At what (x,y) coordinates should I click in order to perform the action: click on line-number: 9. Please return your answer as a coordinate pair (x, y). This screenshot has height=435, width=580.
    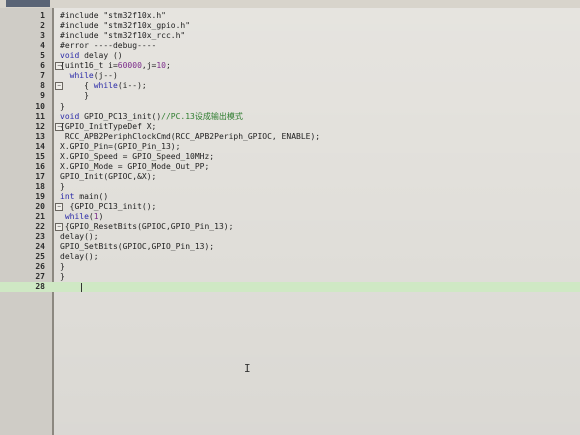
    Looking at the image, I should click on (42, 96).